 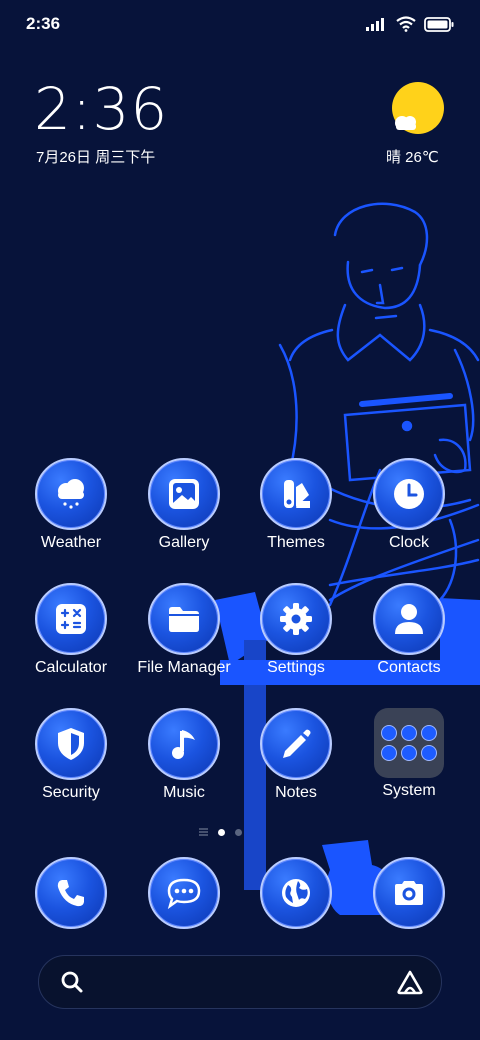 What do you see at coordinates (296, 667) in the screenshot?
I see `app-label: Settings` at bounding box center [296, 667].